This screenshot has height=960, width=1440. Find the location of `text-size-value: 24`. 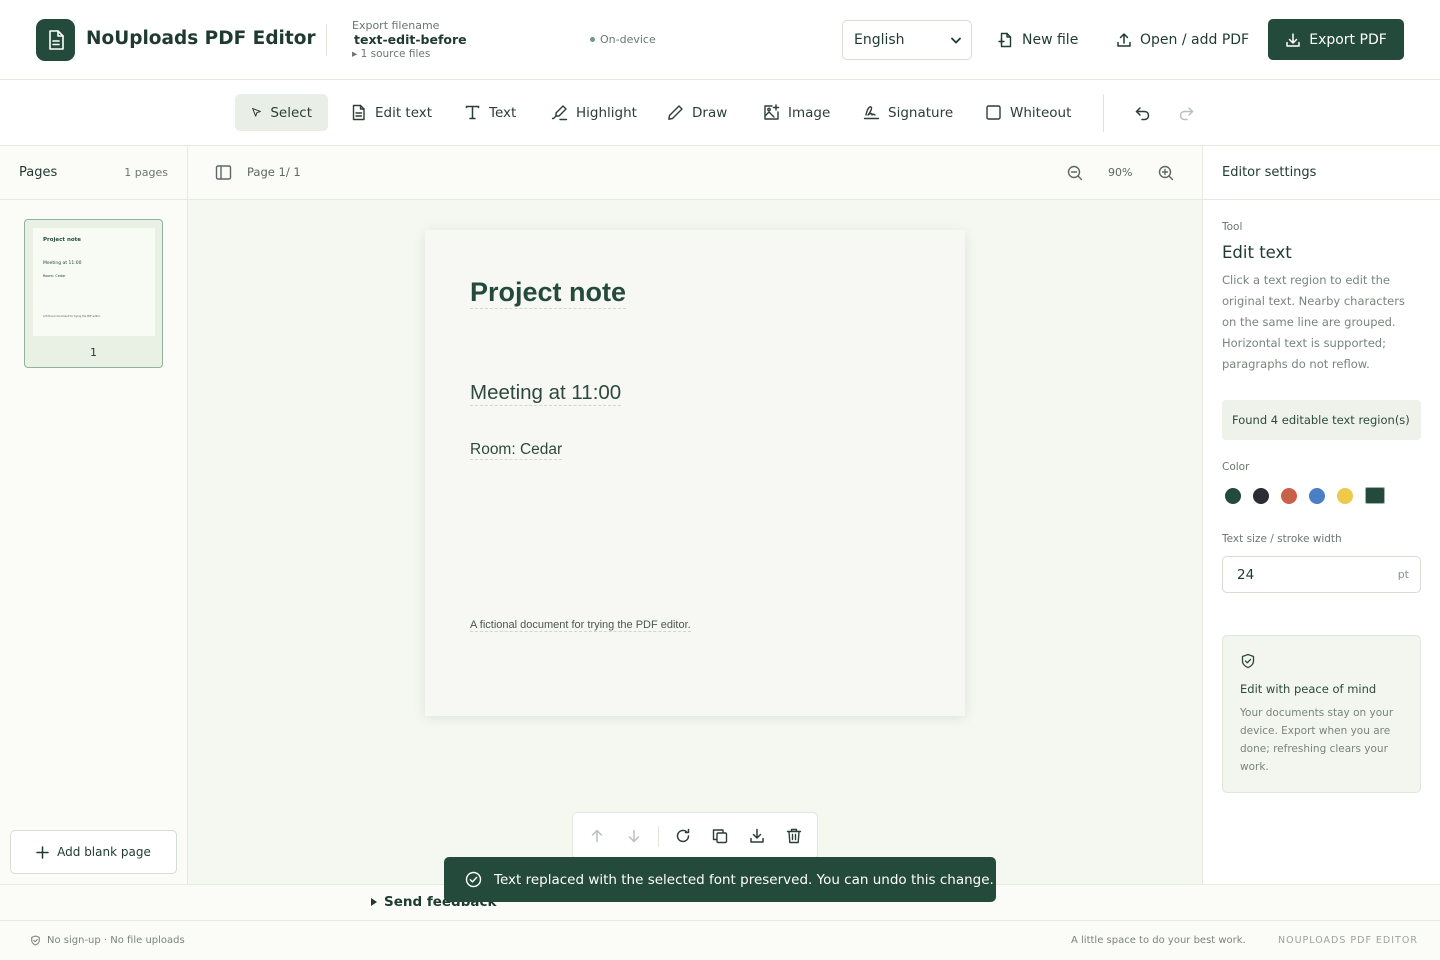

text-size-value: 24 is located at coordinates (1246, 575).